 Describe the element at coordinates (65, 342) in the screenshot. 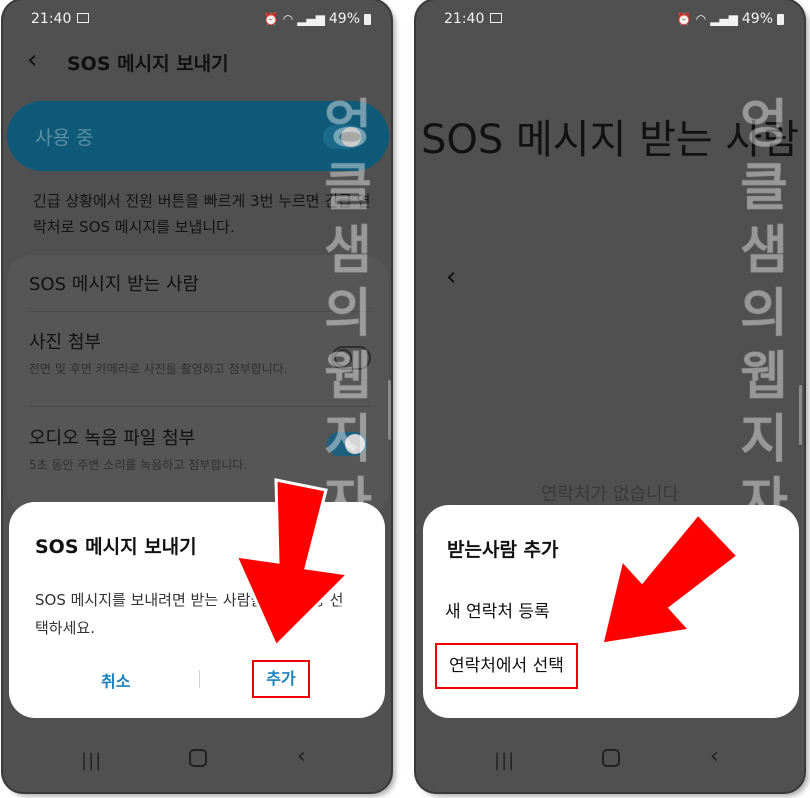

I see `photo-title: 사진 첨부` at that location.